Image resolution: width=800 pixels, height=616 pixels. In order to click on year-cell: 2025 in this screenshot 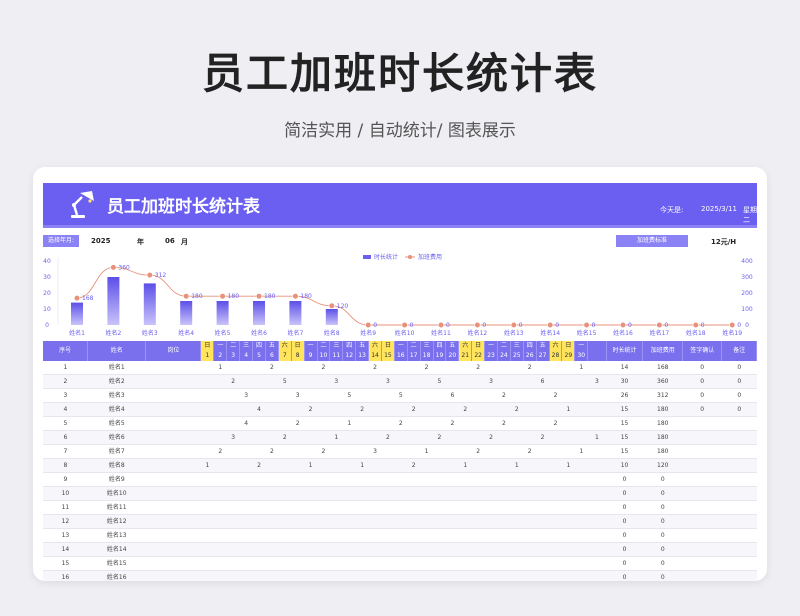, I will do `click(100, 241)`.